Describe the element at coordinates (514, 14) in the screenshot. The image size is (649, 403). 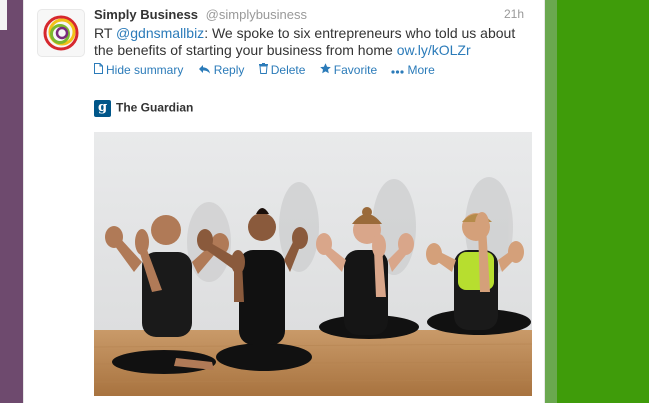
I see `tweet-timestamp: 21h` at that location.